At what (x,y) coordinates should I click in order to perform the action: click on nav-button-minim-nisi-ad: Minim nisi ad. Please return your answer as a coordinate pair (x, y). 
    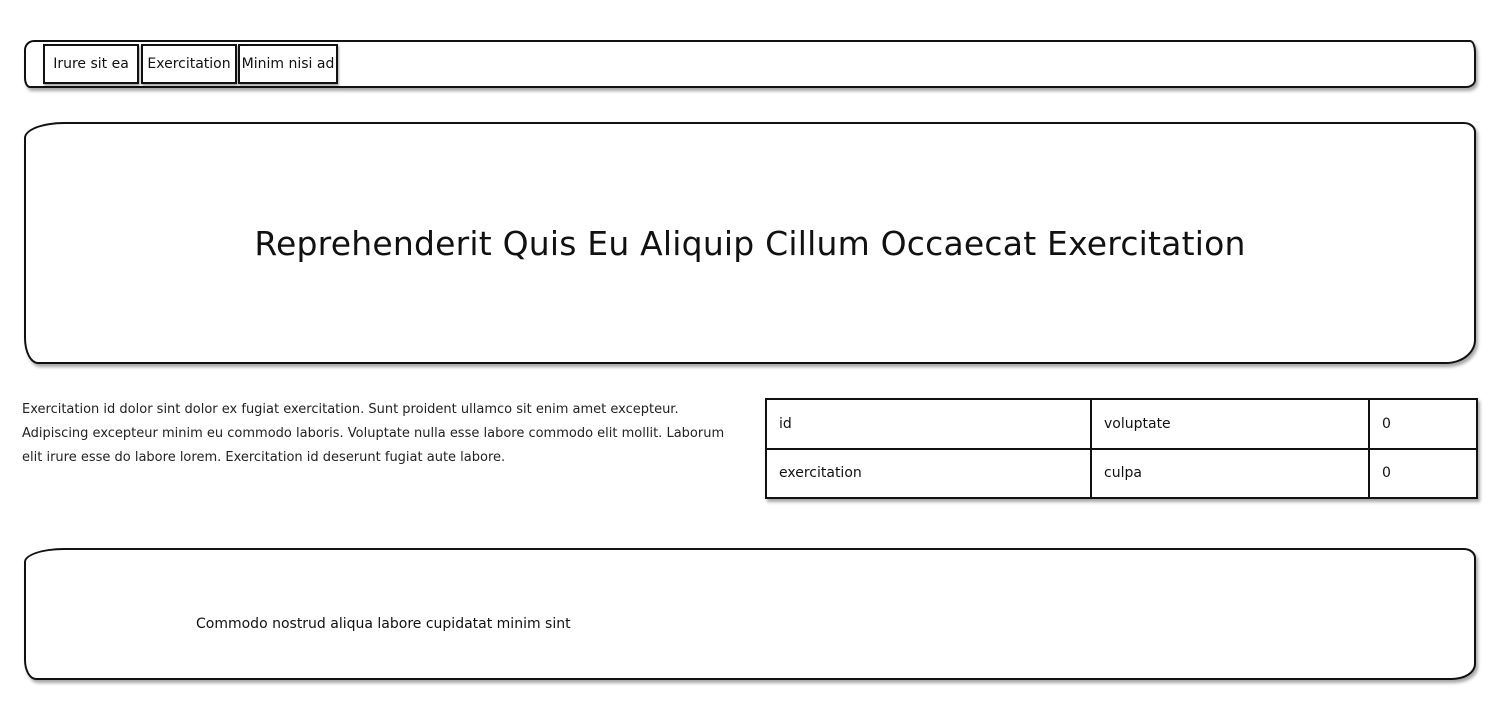
    Looking at the image, I should click on (288, 64).